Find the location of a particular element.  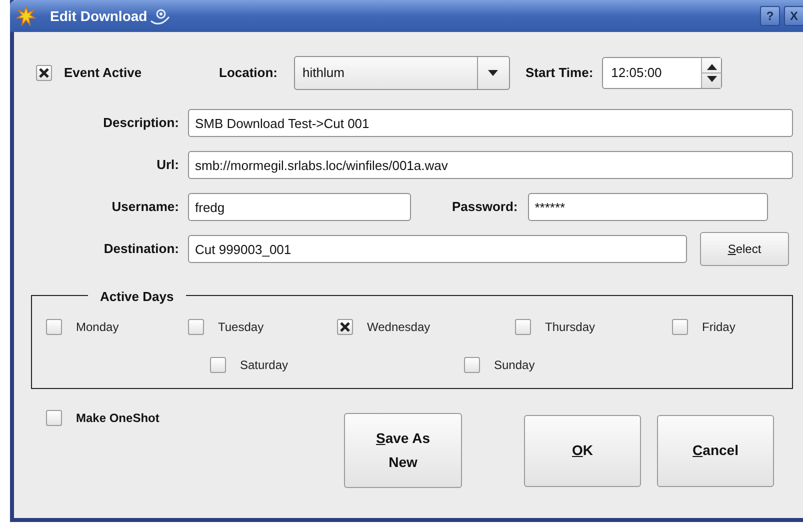

window-title: Edit Download is located at coordinates (99, 16).